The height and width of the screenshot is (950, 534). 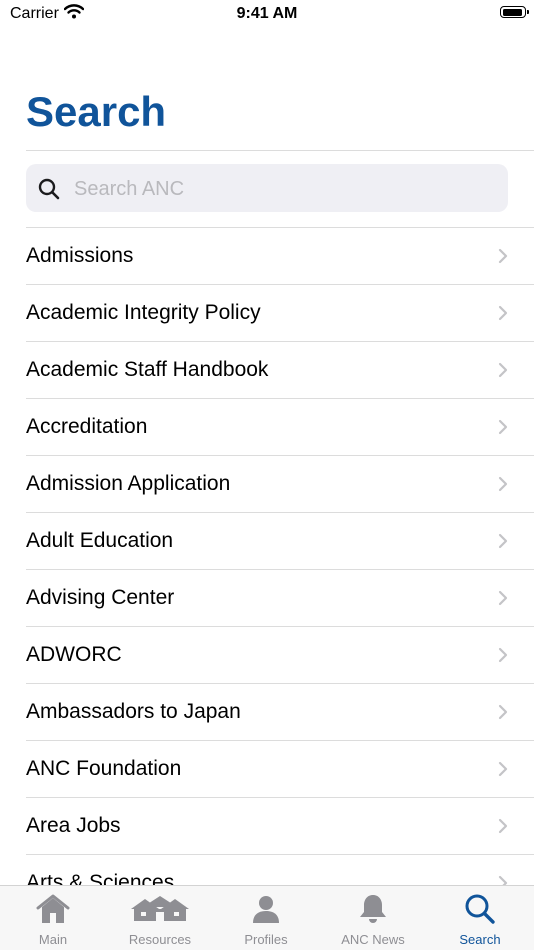 What do you see at coordinates (53, 909) in the screenshot?
I see `house-icon` at bounding box center [53, 909].